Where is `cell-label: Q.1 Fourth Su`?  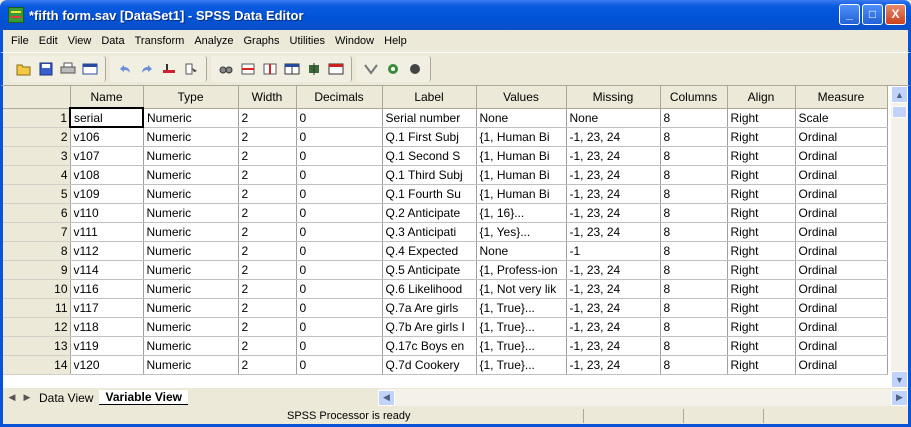
cell-label: Q.1 Fourth Su is located at coordinates (429, 194).